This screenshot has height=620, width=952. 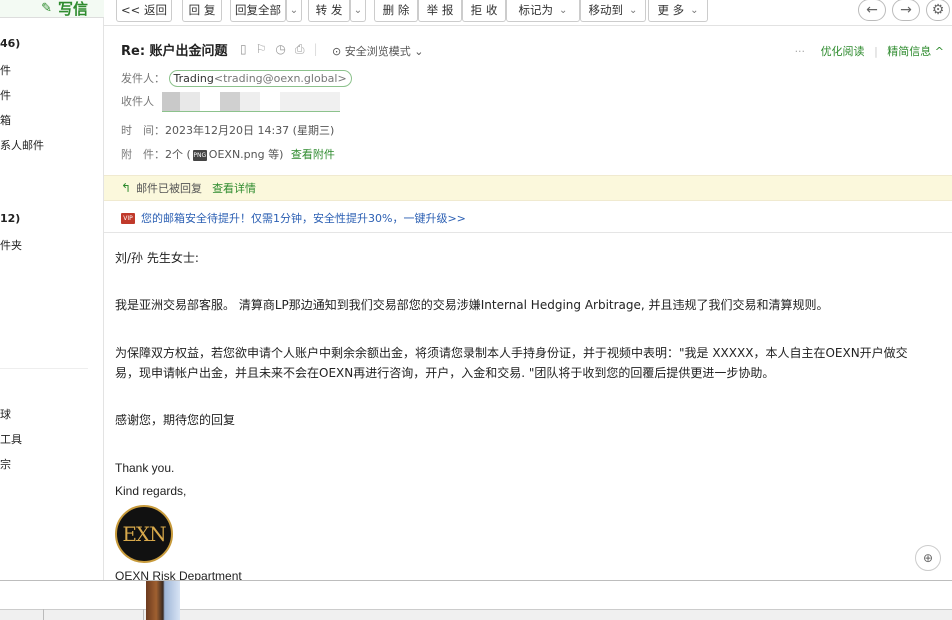 I want to click on oexn-logo: EXN, so click(x=144, y=534).